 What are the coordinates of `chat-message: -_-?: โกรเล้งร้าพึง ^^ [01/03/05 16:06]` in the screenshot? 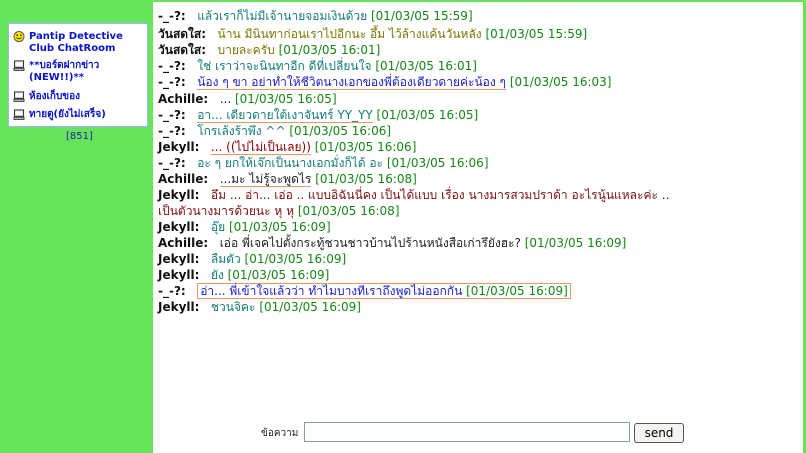 It's located at (274, 131).